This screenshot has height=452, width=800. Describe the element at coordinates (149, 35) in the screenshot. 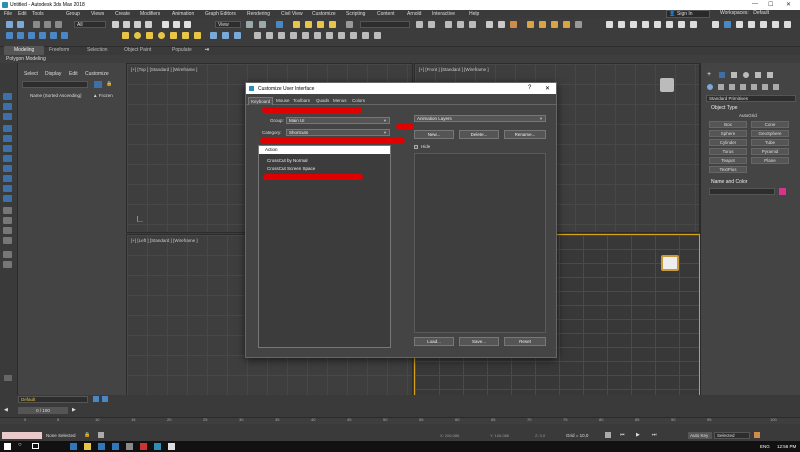

I see `cylinder-prim-icon` at that location.